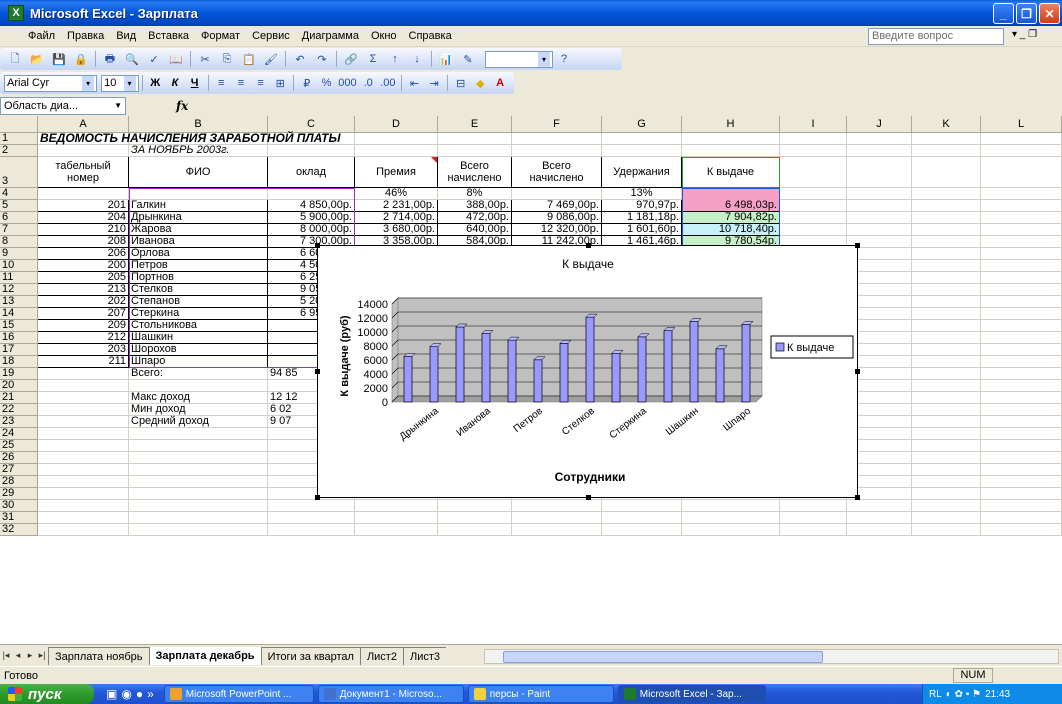 Image resolution: width=1062 pixels, height=704 pixels. Describe the element at coordinates (320, 138) in the screenshot. I see `sheet-title: ВЕДОМОСТЬ НАЧИСЛЕНИЯ ЗАРАБОТНОЙ ПЛАТЫ` at that location.